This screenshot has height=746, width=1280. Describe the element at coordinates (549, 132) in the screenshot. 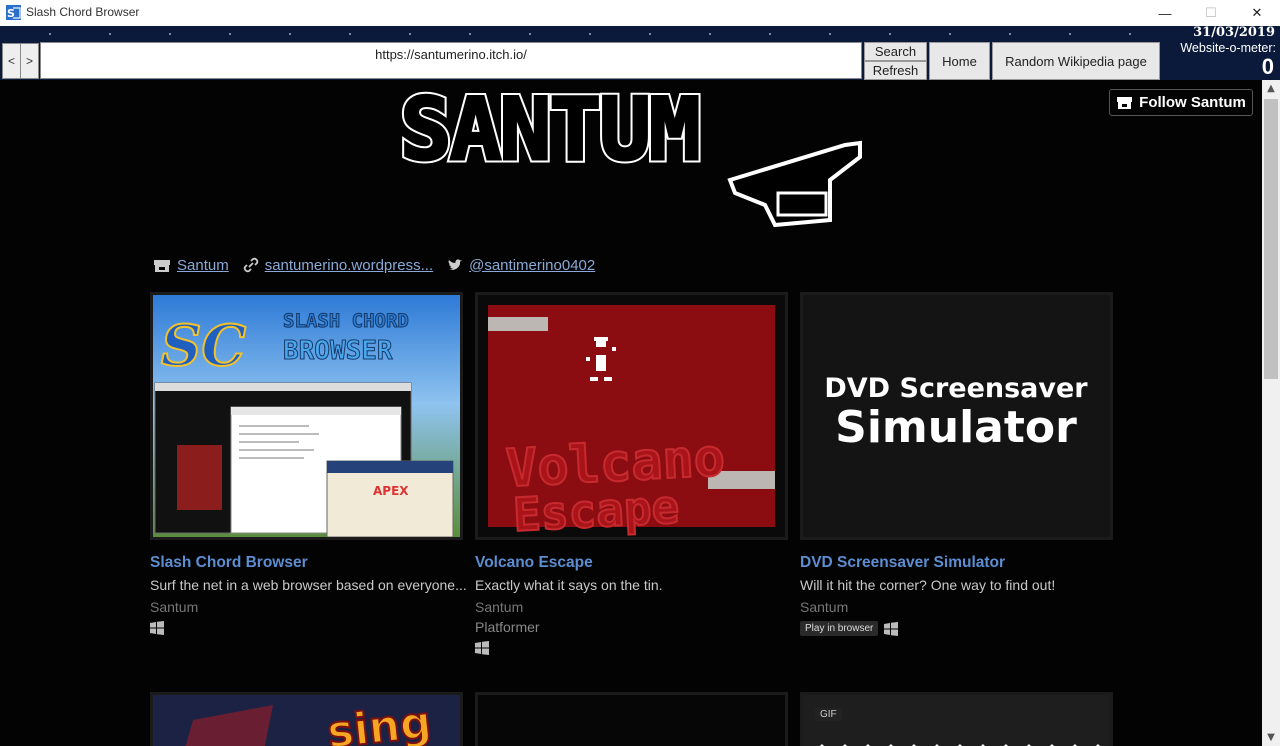

I see `svg-text: SANTUM` at that location.